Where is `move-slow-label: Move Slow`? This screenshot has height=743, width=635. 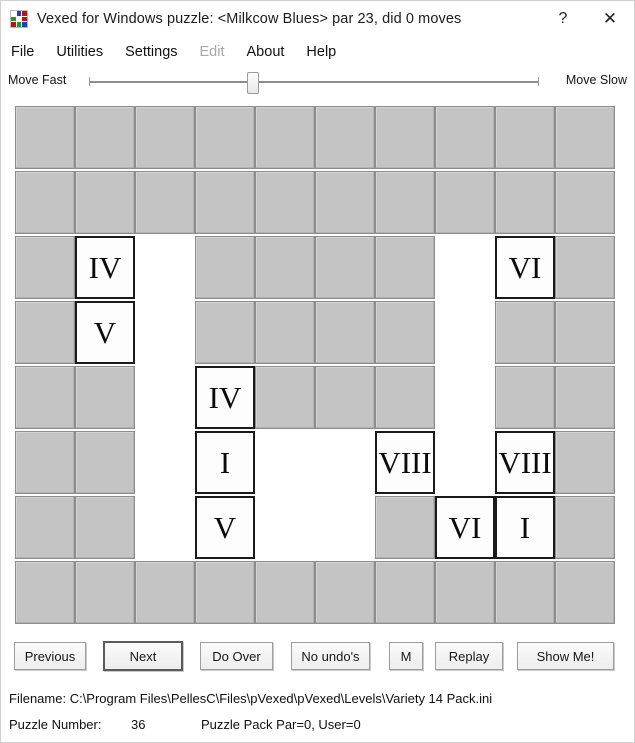
move-slow-label: Move Slow is located at coordinates (596, 80).